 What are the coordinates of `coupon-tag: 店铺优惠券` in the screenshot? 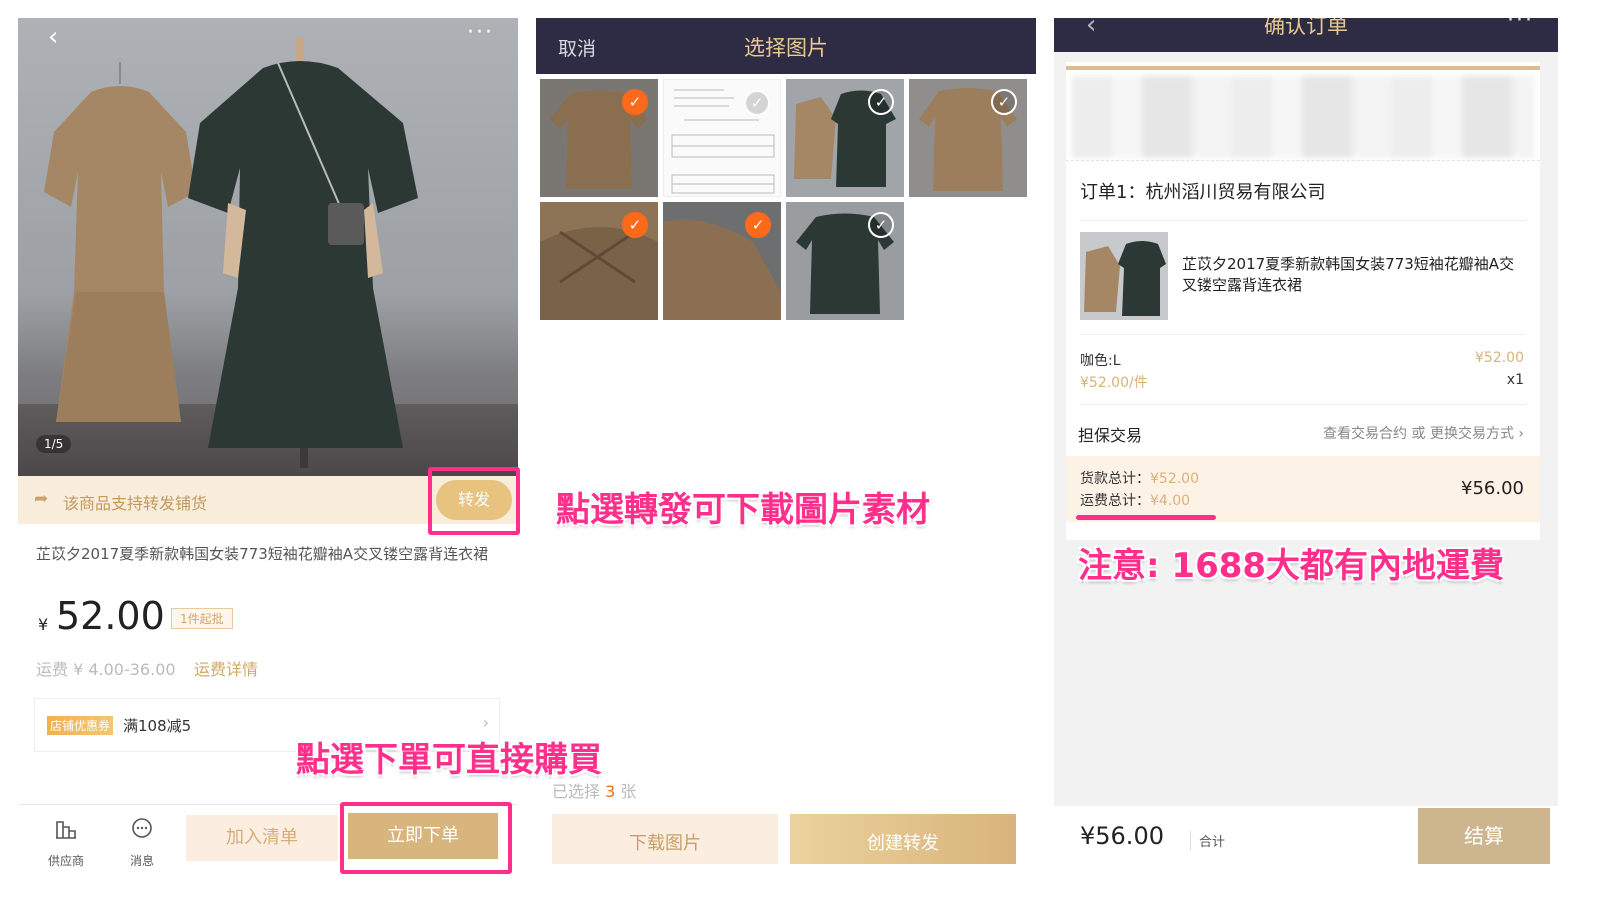 It's located at (80, 725).